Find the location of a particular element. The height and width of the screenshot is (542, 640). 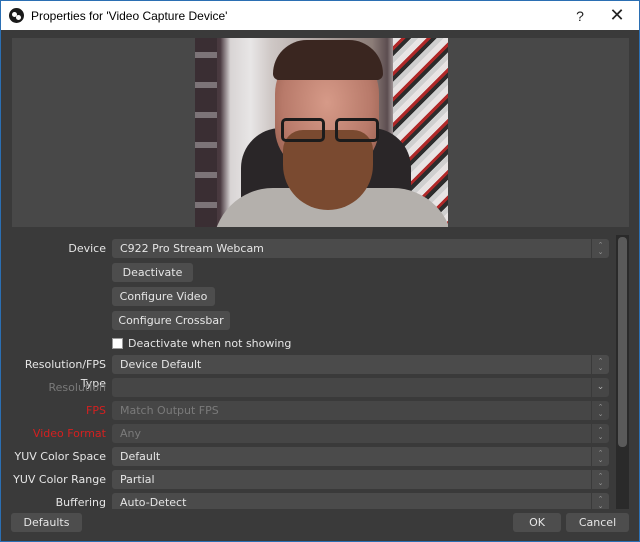

video-format-label: Video Format is located at coordinates (69, 433).